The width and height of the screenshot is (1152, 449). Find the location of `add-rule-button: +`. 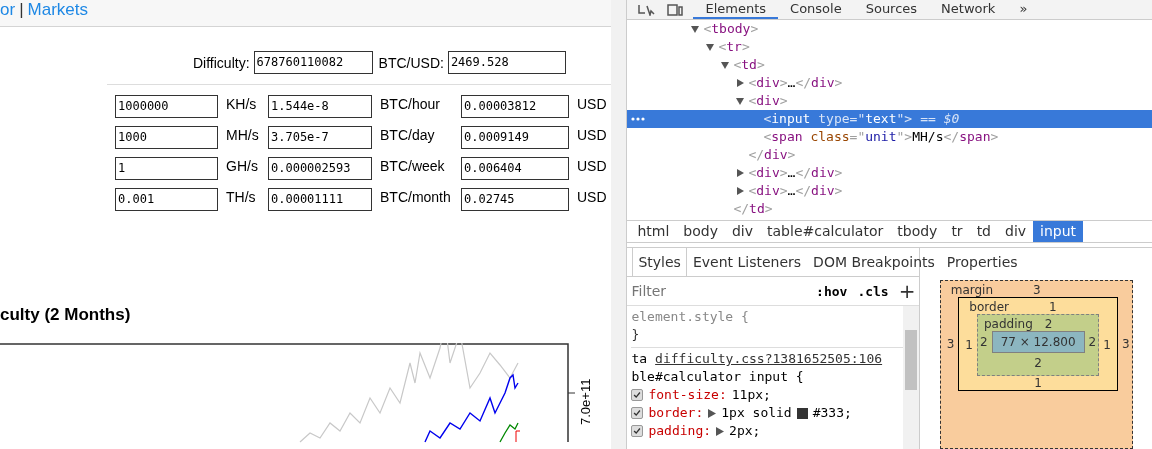

add-rule-button: + is located at coordinates (907, 291).